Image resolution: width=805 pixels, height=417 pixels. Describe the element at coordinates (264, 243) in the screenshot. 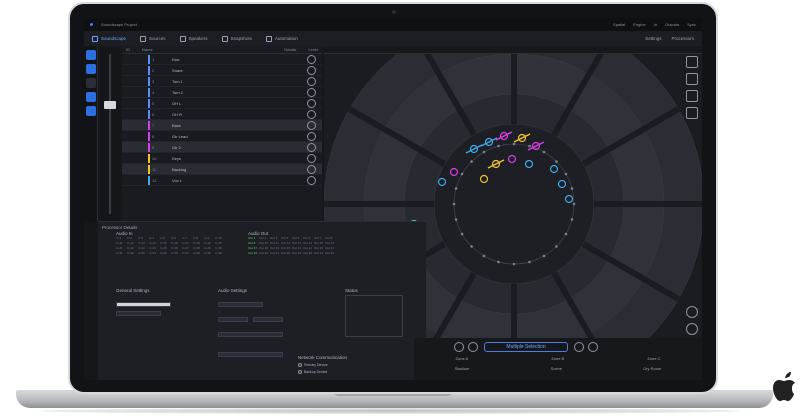

I see `output-cell: Out 10` at that location.